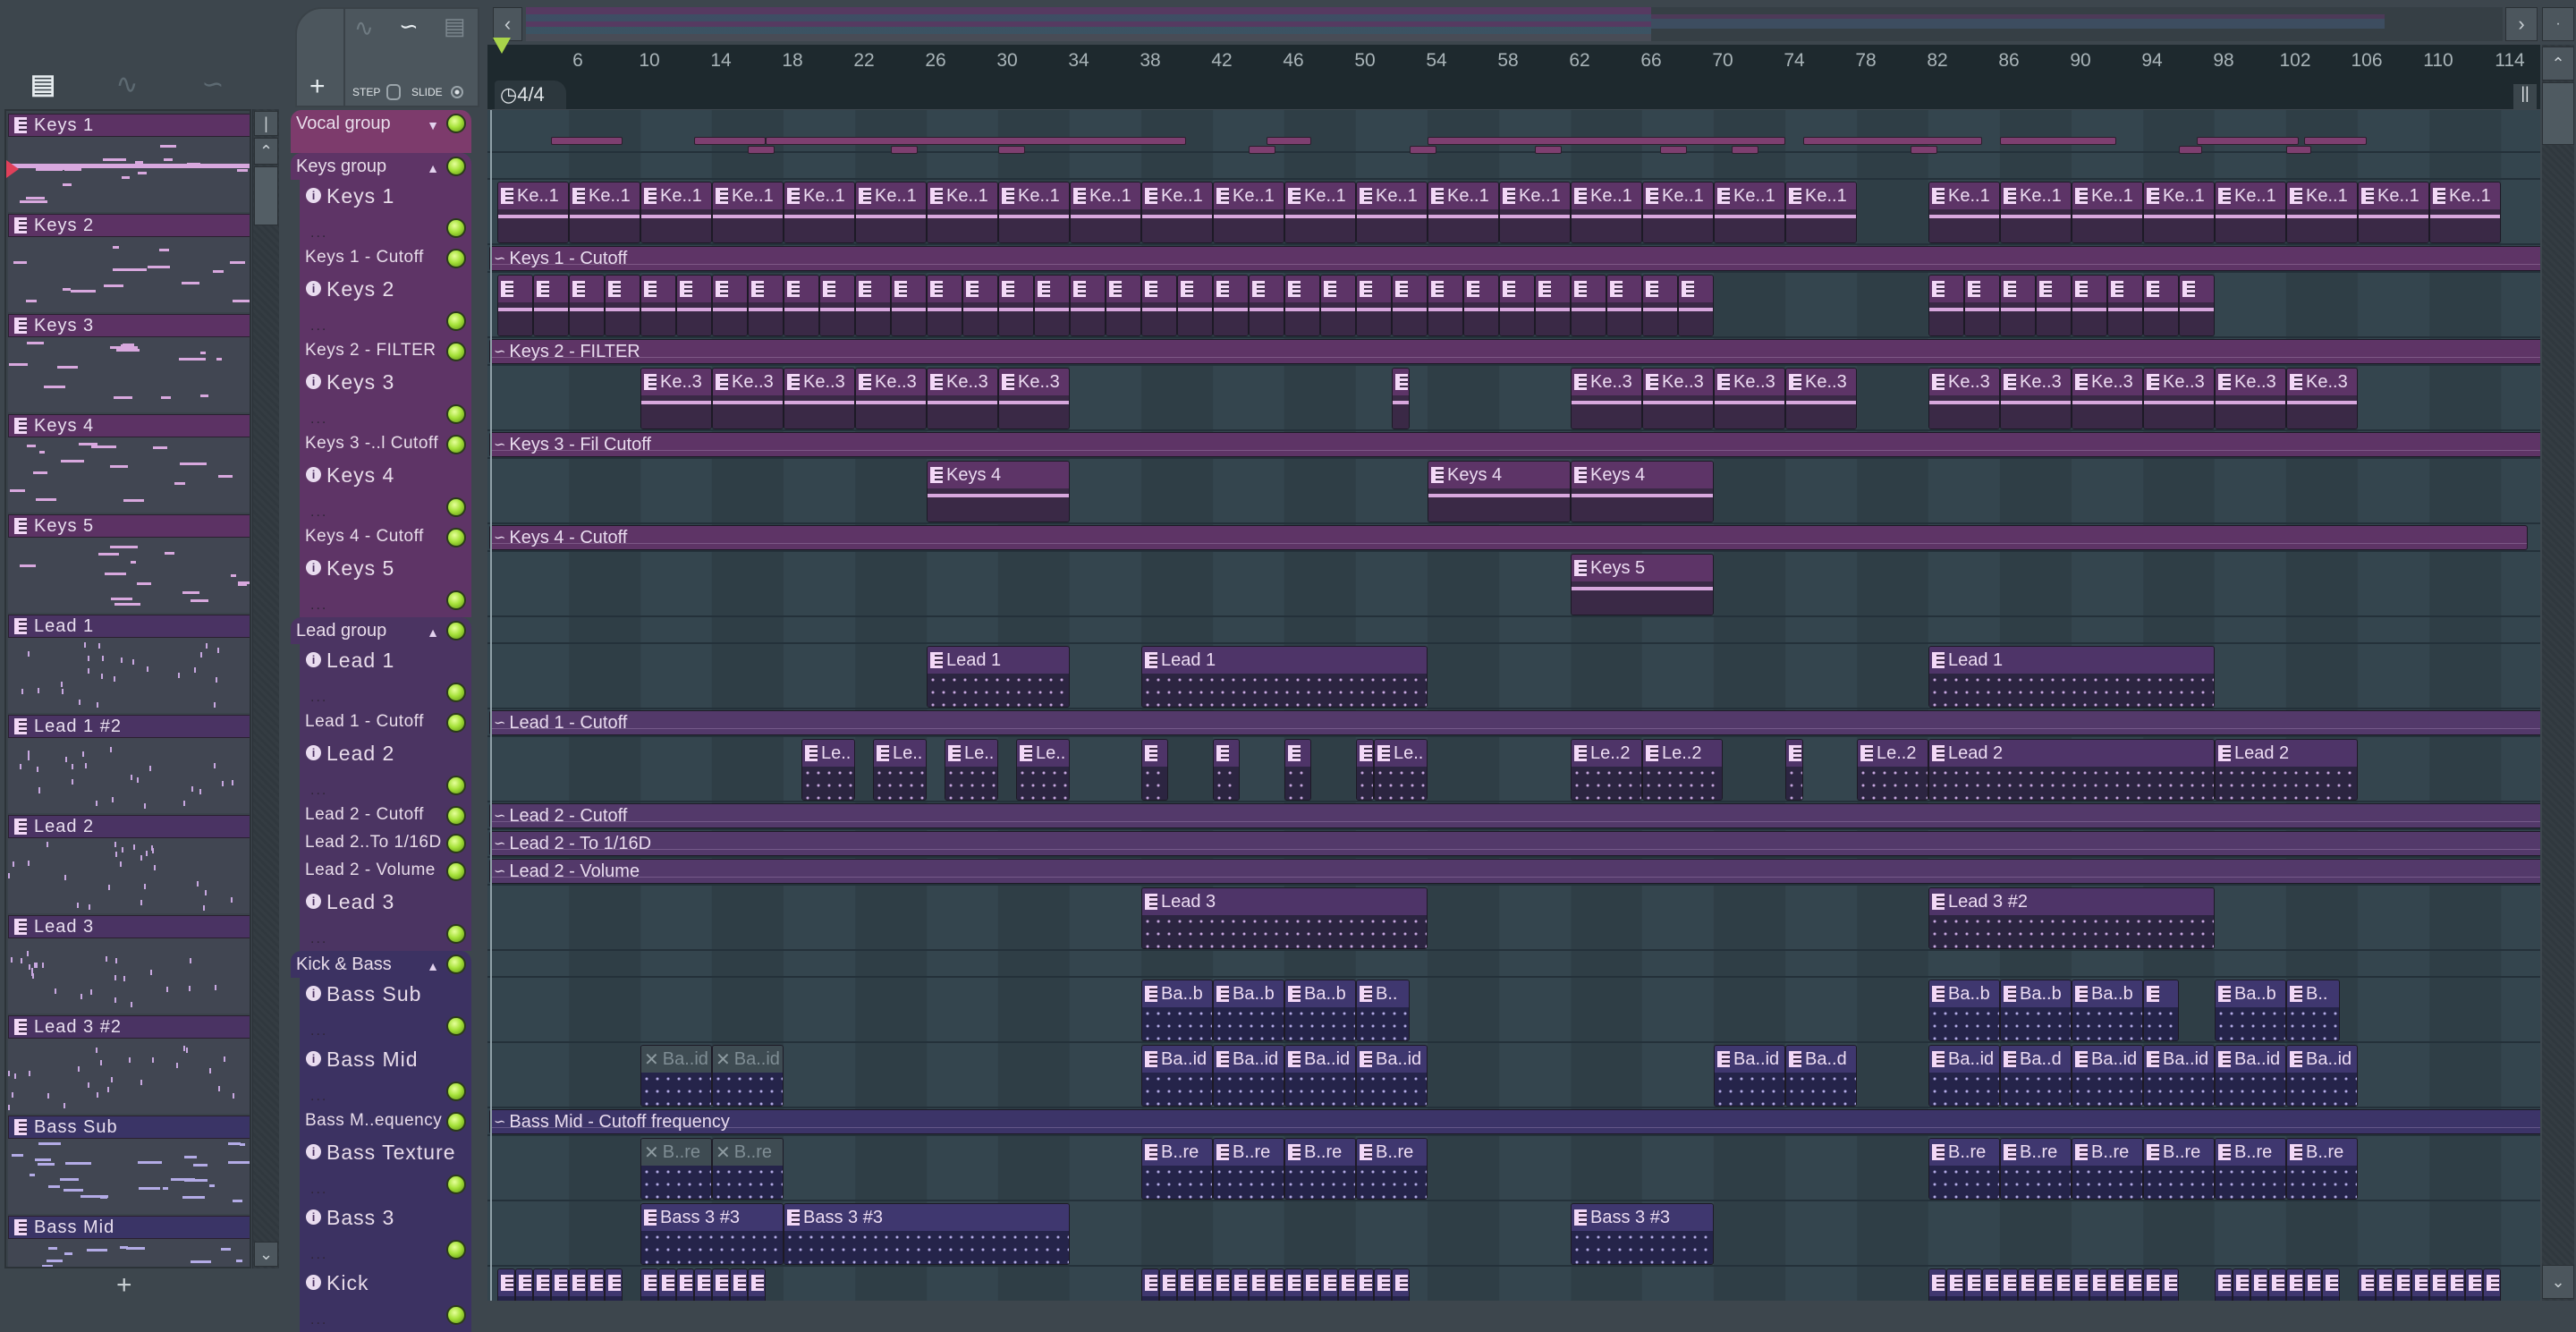 This screenshot has width=2576, height=1332. I want to click on track-header: Vocal group ▼, so click(381, 131).